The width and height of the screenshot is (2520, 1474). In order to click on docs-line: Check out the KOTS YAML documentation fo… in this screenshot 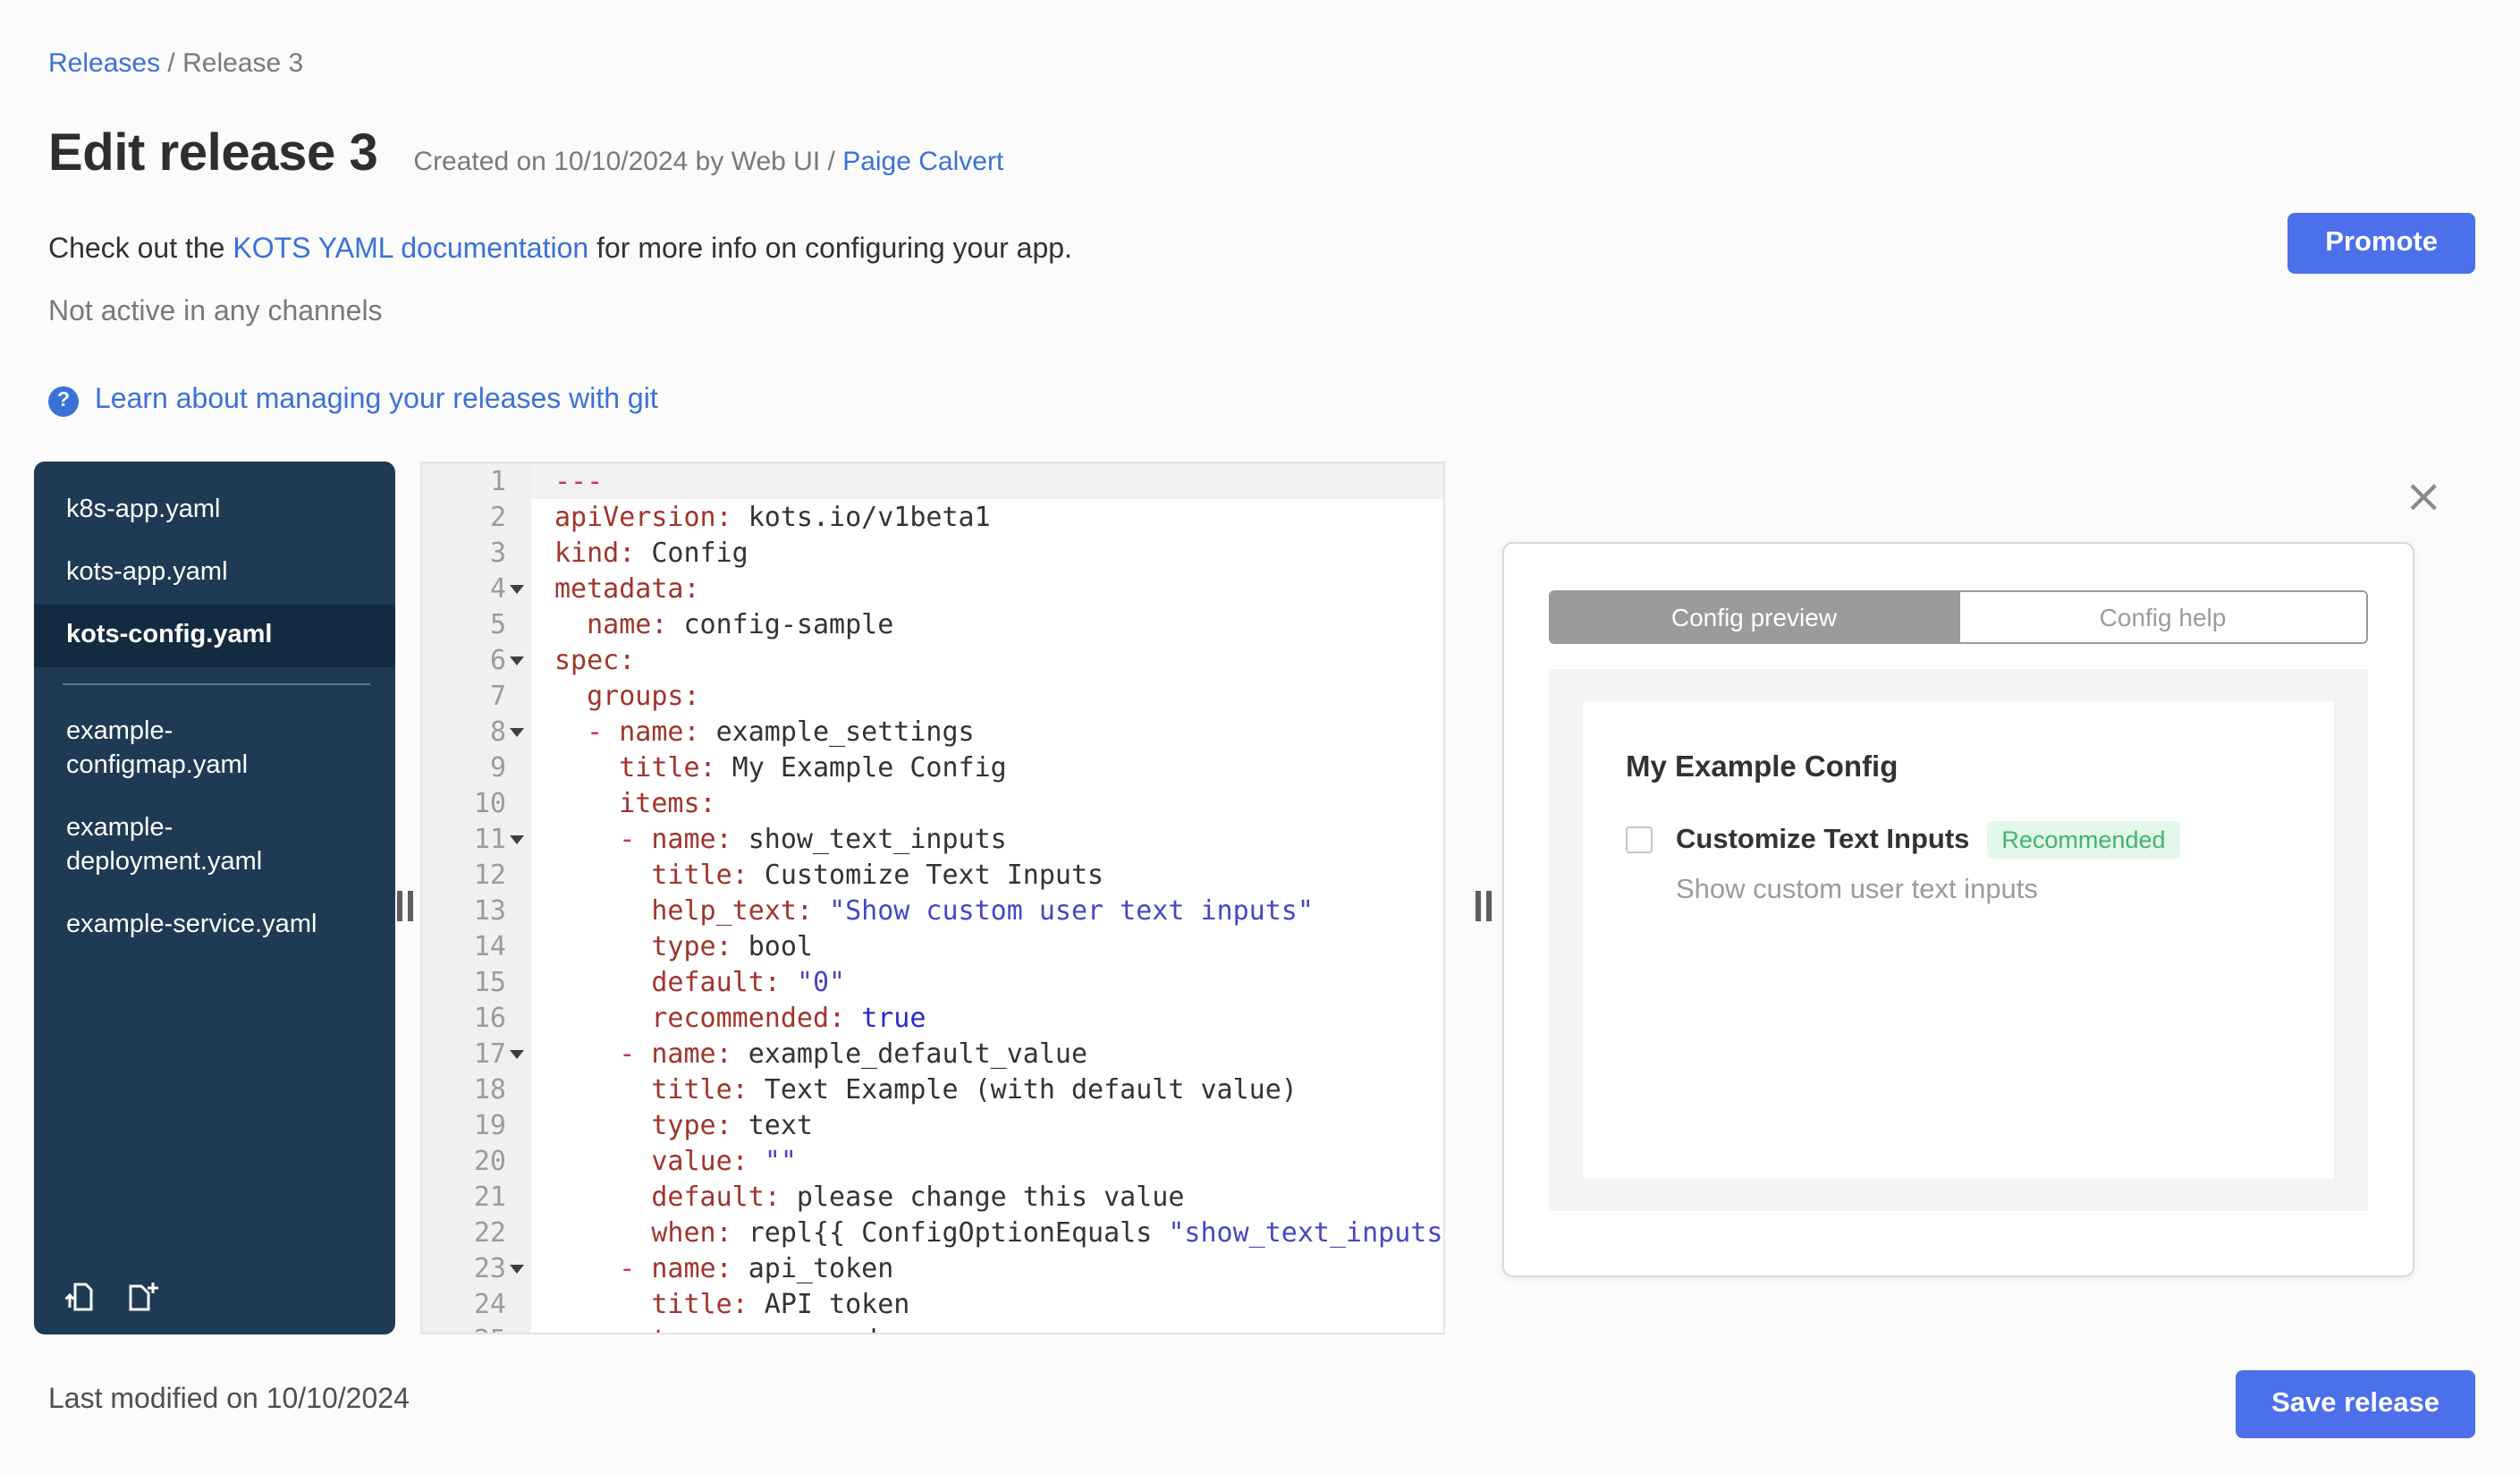, I will do `click(560, 251)`.